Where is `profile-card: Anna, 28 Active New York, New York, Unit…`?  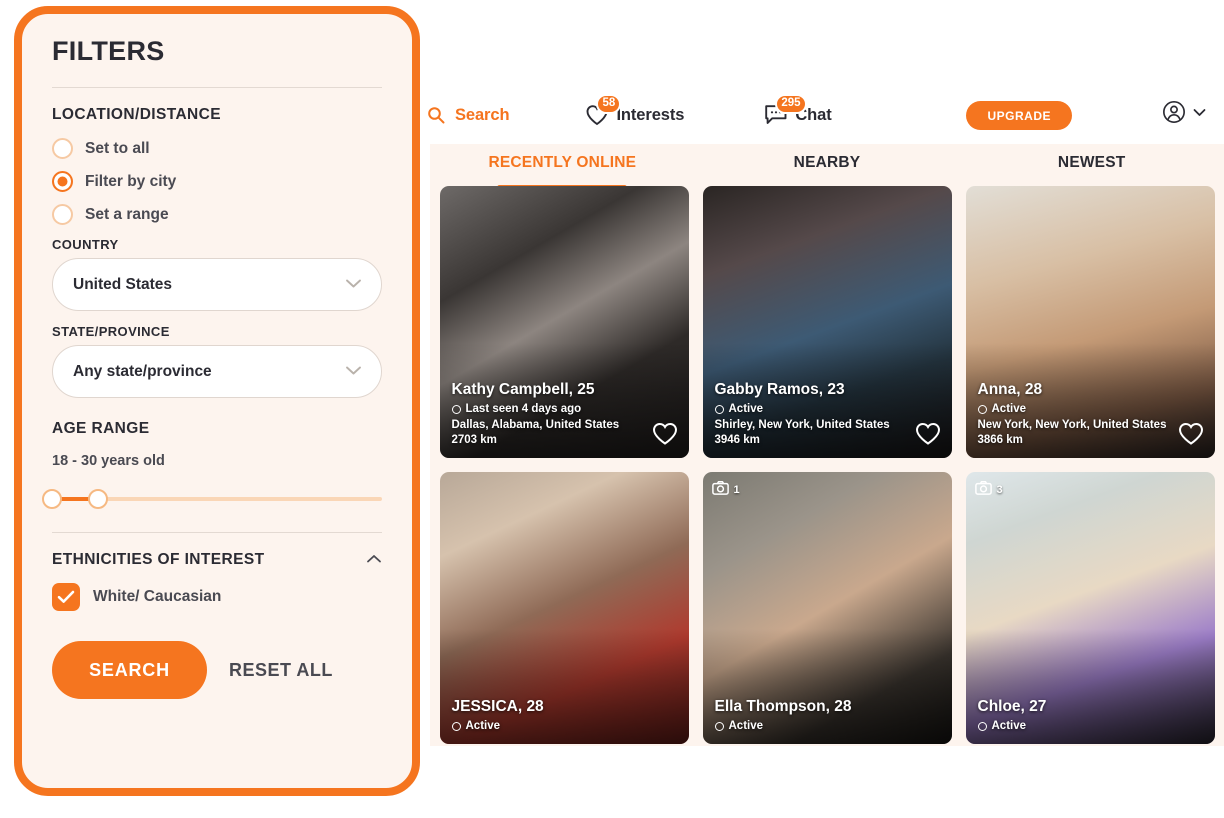 profile-card: Anna, 28 Active New York, New York, Unit… is located at coordinates (1090, 322).